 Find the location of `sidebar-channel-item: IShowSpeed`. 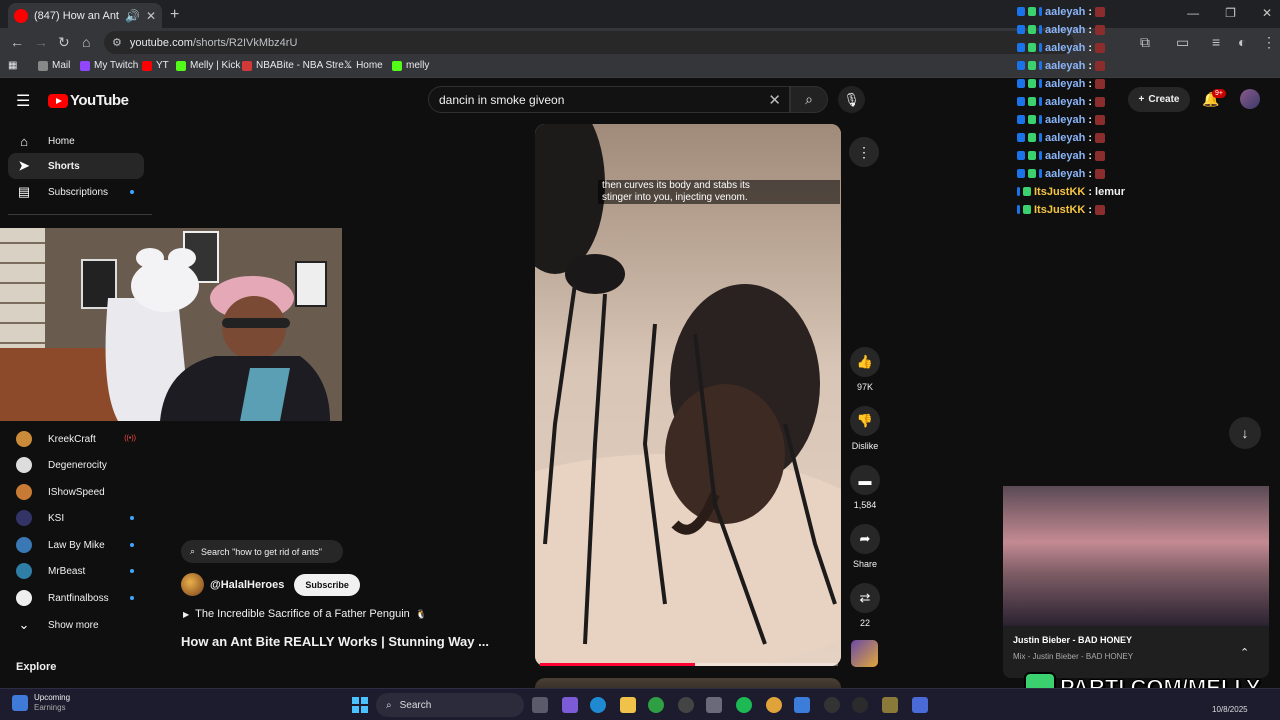

sidebar-channel-item: IShowSpeed is located at coordinates (76, 492).